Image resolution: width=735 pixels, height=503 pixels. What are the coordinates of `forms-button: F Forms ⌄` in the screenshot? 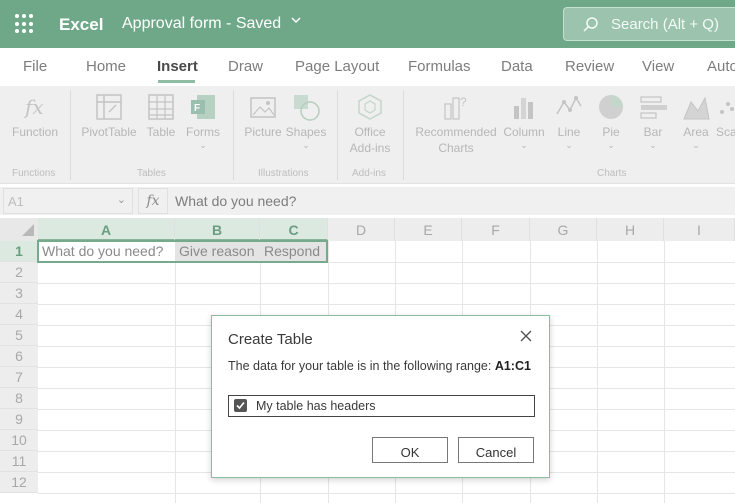 It's located at (203, 121).